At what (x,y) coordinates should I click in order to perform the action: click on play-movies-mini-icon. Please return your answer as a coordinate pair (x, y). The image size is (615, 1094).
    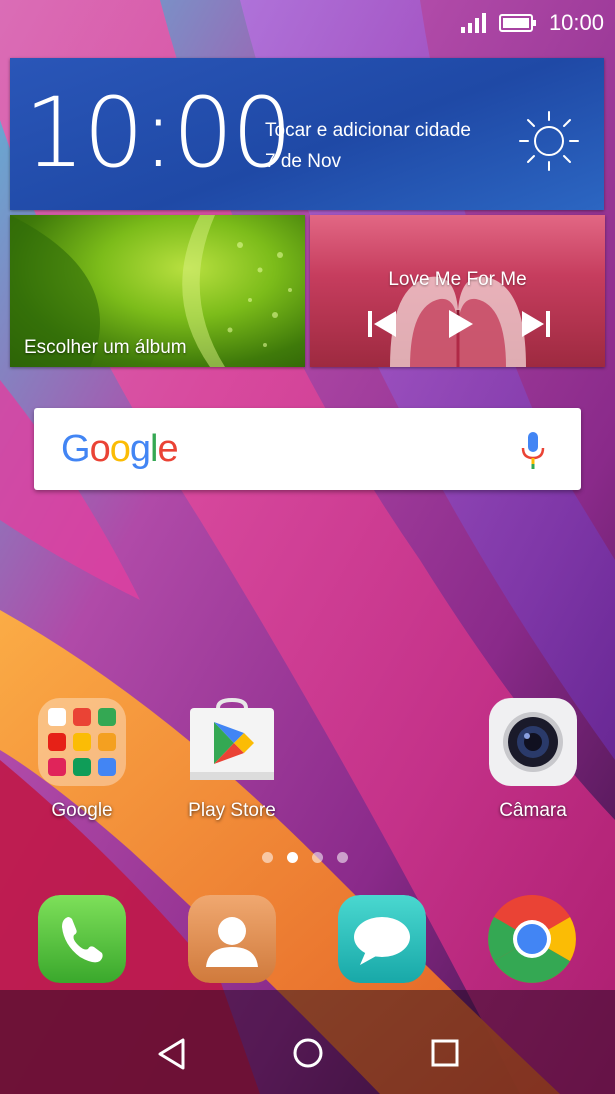
    Looking at the image, I should click on (57, 767).